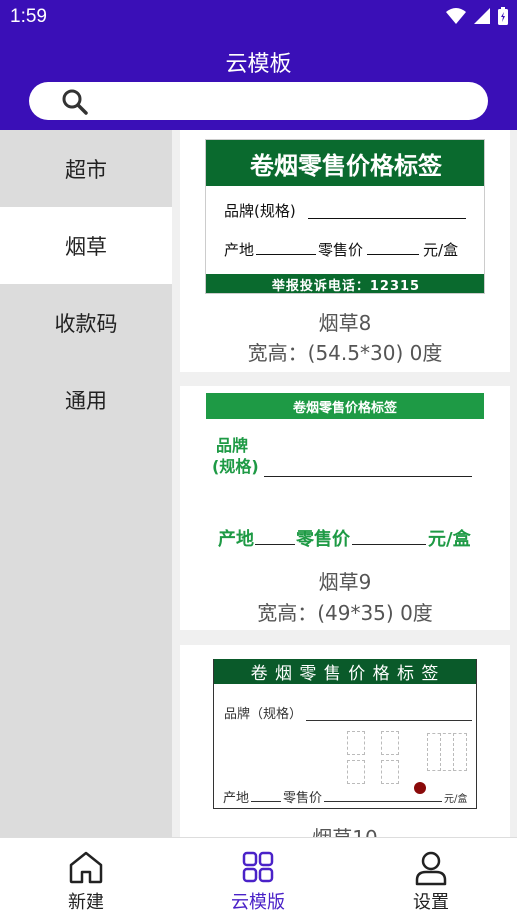  I want to click on label-brand-line: 品牌（规格）, so click(263, 712).